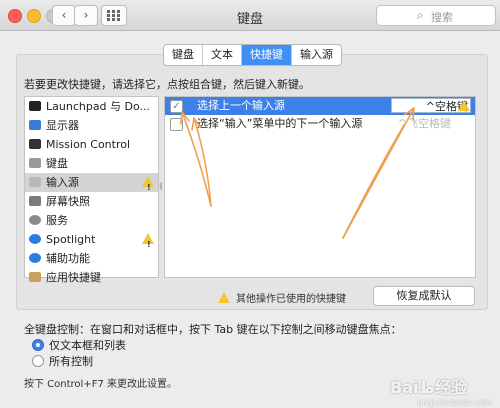  What do you see at coordinates (455, 402) in the screenshot?
I see `watermark-subtext: jingyan.baidu.com` at bounding box center [455, 402].